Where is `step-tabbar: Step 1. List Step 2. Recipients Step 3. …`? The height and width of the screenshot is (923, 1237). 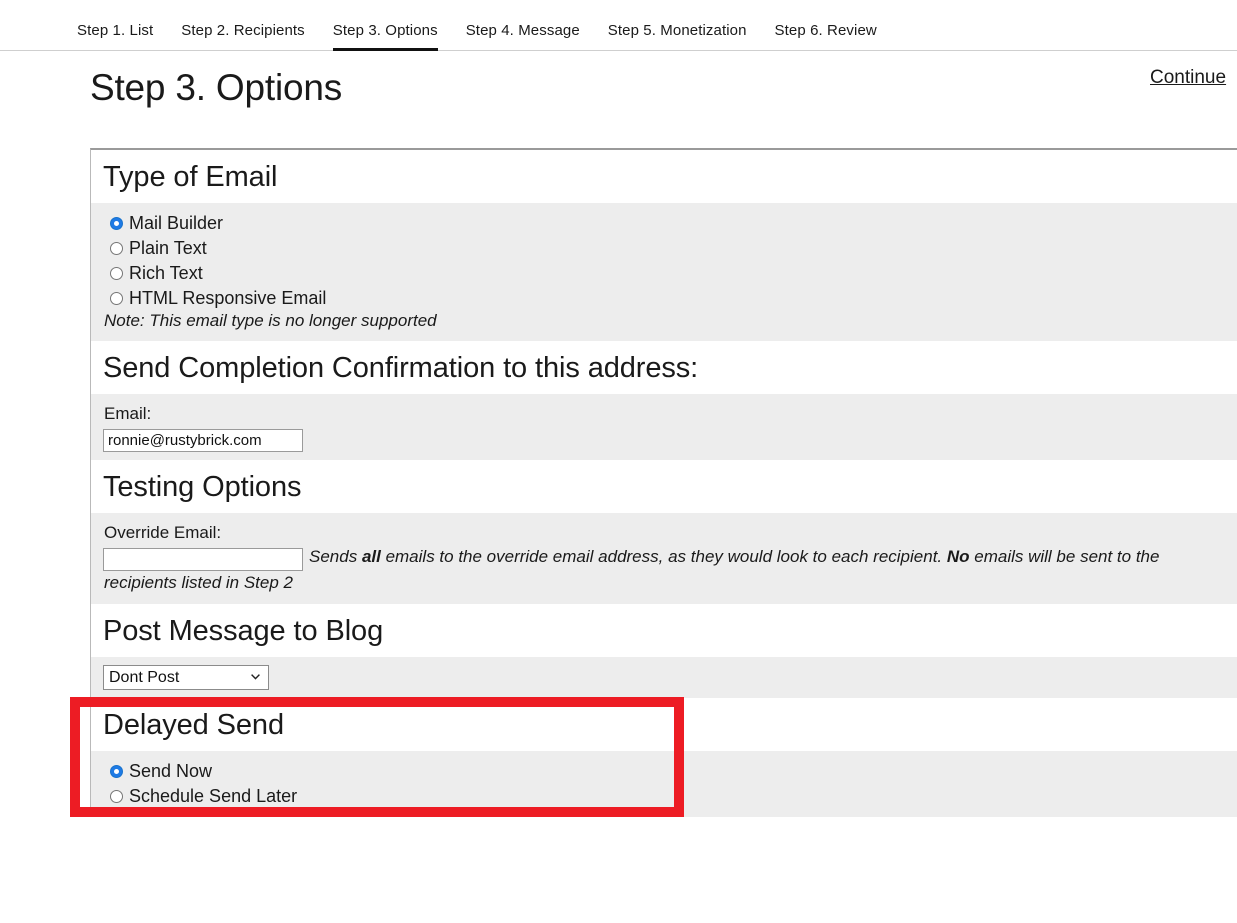 step-tabbar: Step 1. List Step 2. Recipients Step 3. … is located at coordinates (618, 25).